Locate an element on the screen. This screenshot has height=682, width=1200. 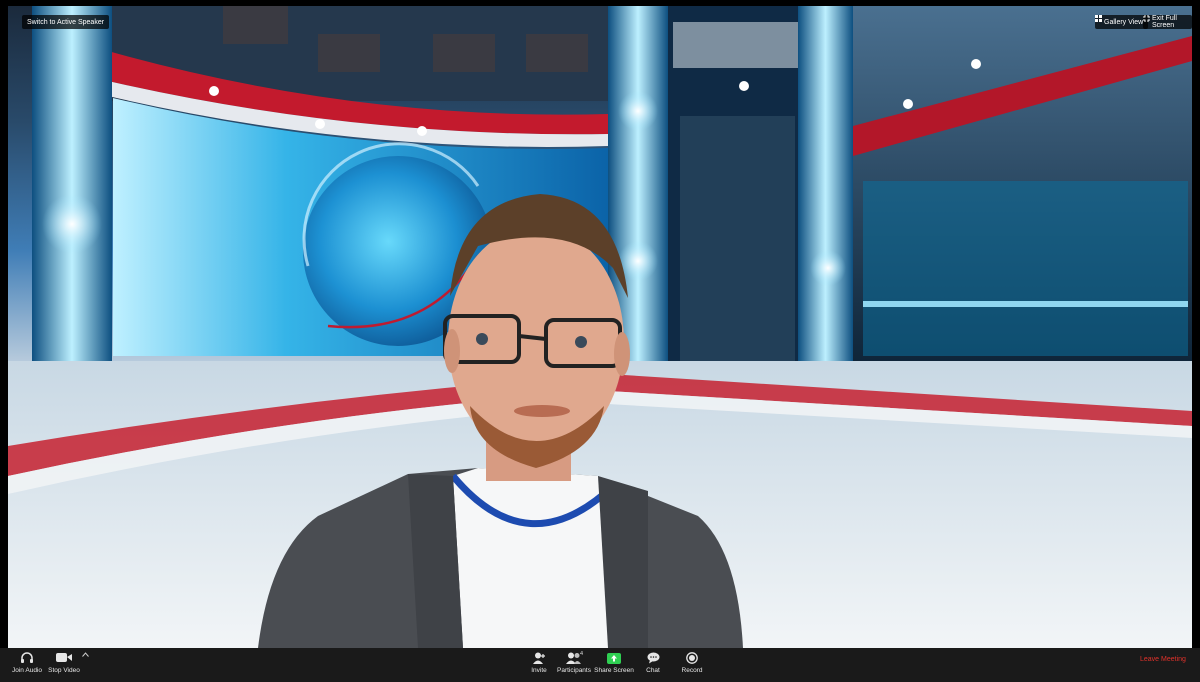
invite-person-icon is located at coordinates (539, 657).